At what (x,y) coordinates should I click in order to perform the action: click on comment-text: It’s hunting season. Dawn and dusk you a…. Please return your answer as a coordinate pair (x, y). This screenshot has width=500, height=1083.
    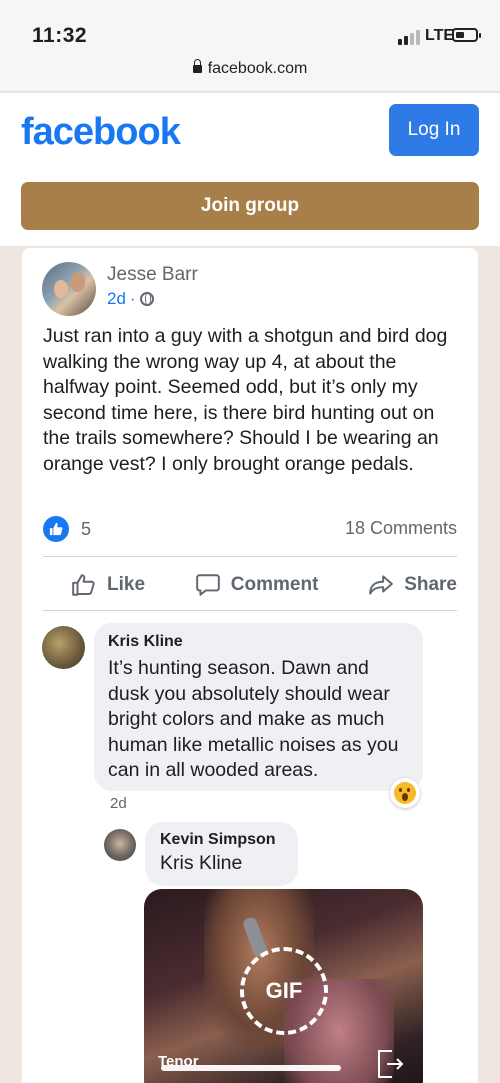
    Looking at the image, I should click on (253, 719).